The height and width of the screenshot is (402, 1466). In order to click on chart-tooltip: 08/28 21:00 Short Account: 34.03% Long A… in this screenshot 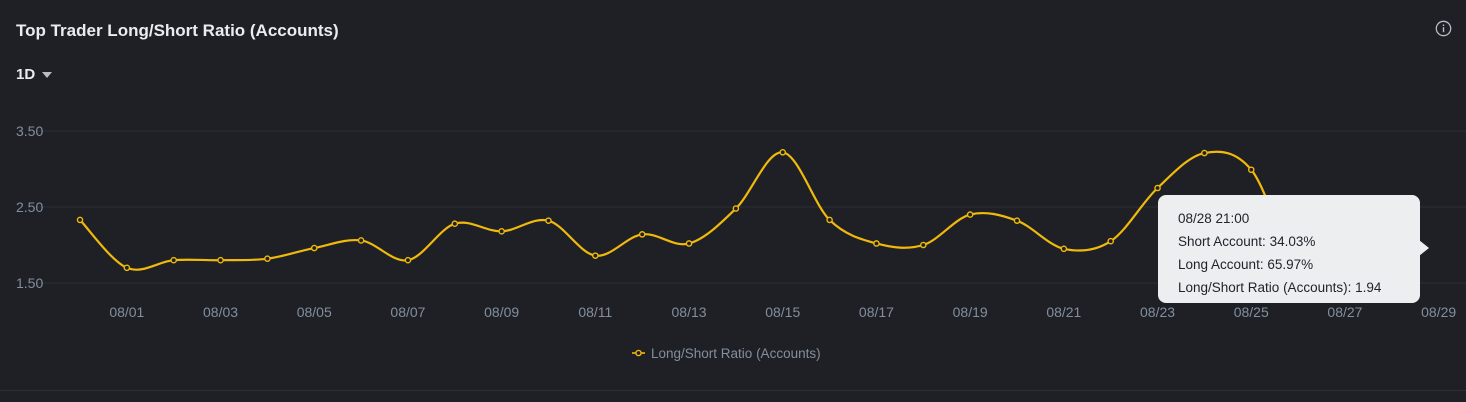, I will do `click(1289, 249)`.